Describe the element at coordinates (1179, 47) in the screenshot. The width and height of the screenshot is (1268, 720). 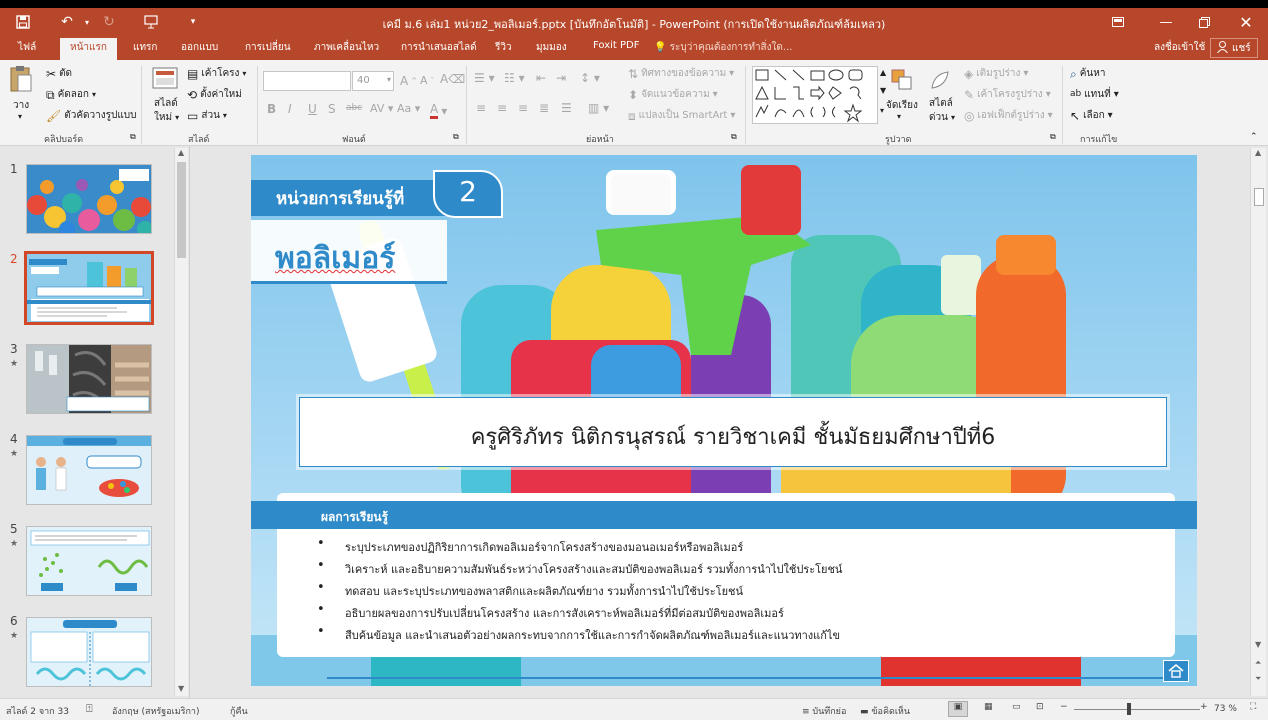
I see `sign-in-link: ลงชื่อเข้าใช้` at that location.